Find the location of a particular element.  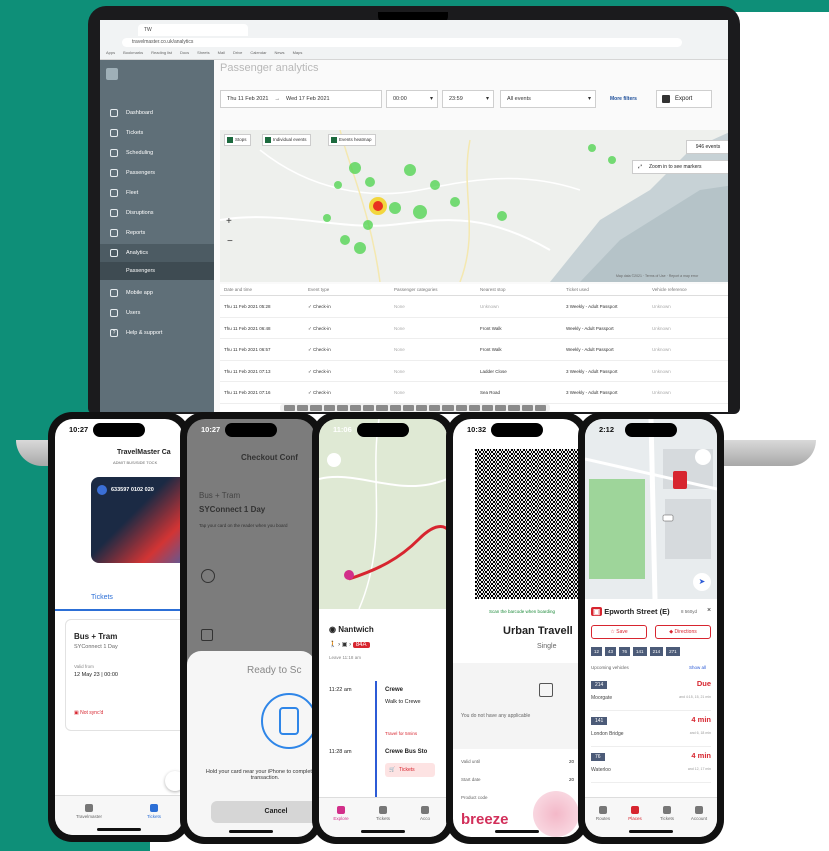

origin-stop-name: Nantwich is located at coordinates (356, 629).